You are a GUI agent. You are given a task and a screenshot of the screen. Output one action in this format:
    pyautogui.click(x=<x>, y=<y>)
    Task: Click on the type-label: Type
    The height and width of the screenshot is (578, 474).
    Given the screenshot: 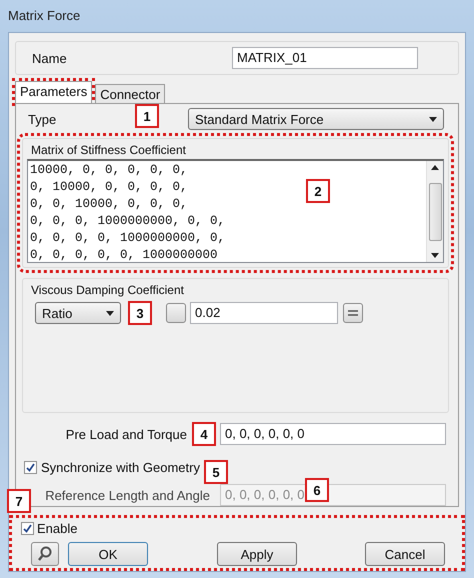 What is the action you would take?
    pyautogui.click(x=43, y=119)
    